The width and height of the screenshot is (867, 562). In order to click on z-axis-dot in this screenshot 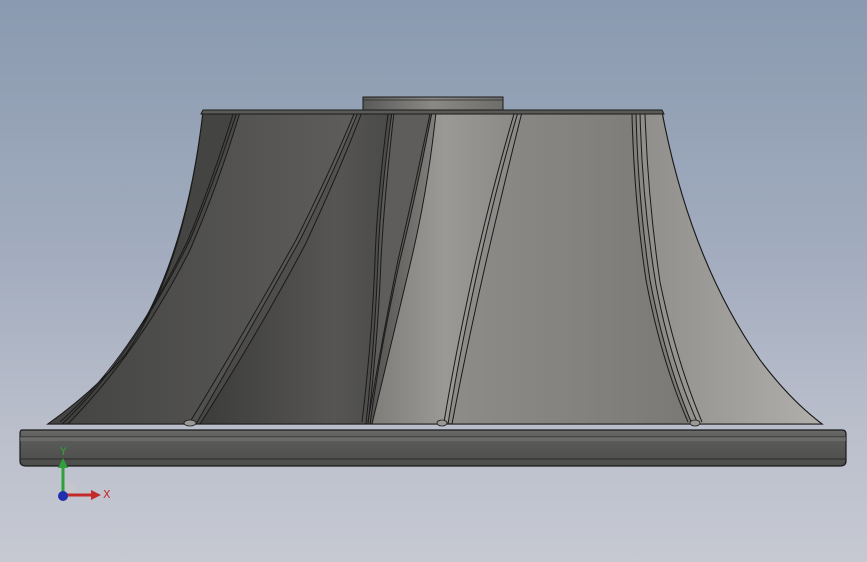, I will do `click(63, 496)`.